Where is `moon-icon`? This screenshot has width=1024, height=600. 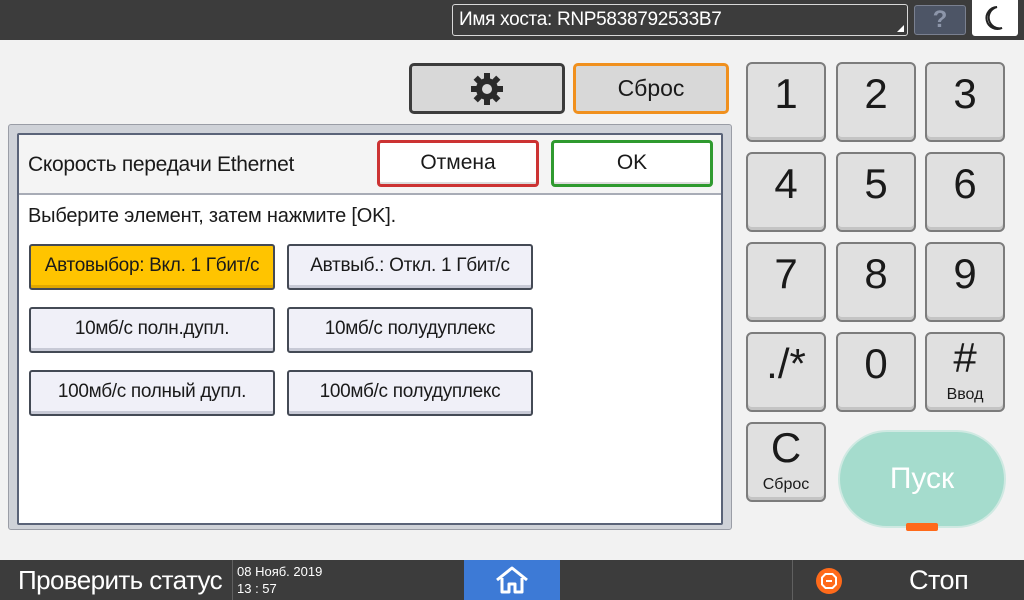 moon-icon is located at coordinates (994, 18).